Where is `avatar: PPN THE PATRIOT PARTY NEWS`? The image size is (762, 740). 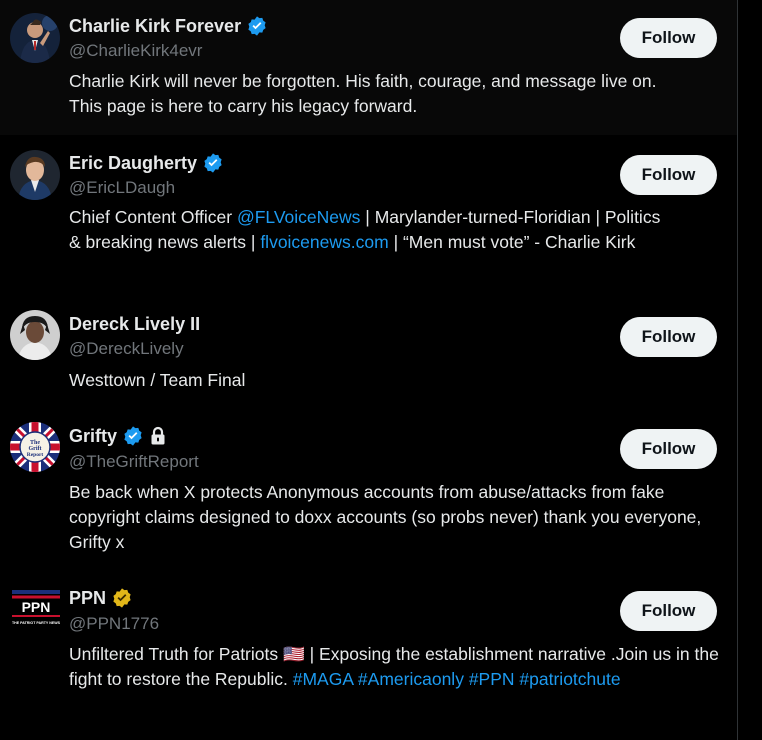 avatar: PPN THE PATRIOT PARTY NEWS is located at coordinates (36, 608).